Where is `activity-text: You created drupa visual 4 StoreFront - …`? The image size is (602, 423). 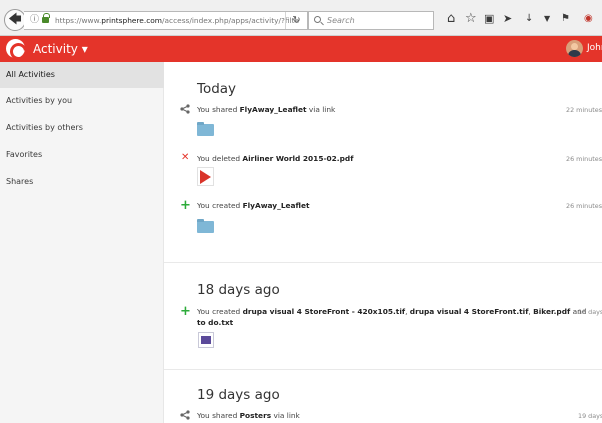
activity-text: You created drupa visual 4 StoreFront - … is located at coordinates (392, 311).